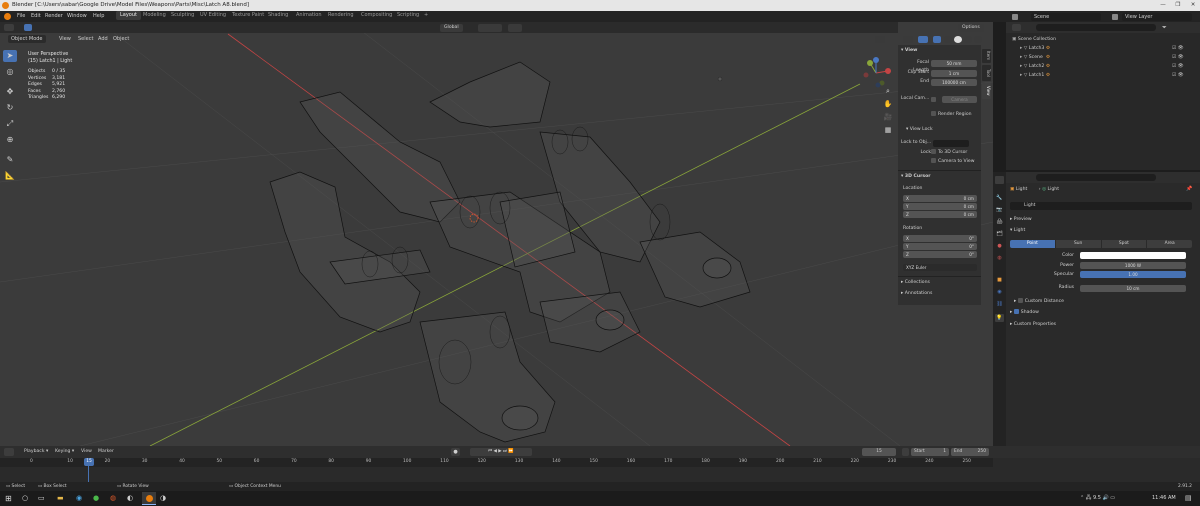 Image resolution: width=1200 pixels, height=506 pixels. Describe the element at coordinates (919, 130) in the screenshot. I see `view-lock-section-header: ▾ View Lock` at that location.